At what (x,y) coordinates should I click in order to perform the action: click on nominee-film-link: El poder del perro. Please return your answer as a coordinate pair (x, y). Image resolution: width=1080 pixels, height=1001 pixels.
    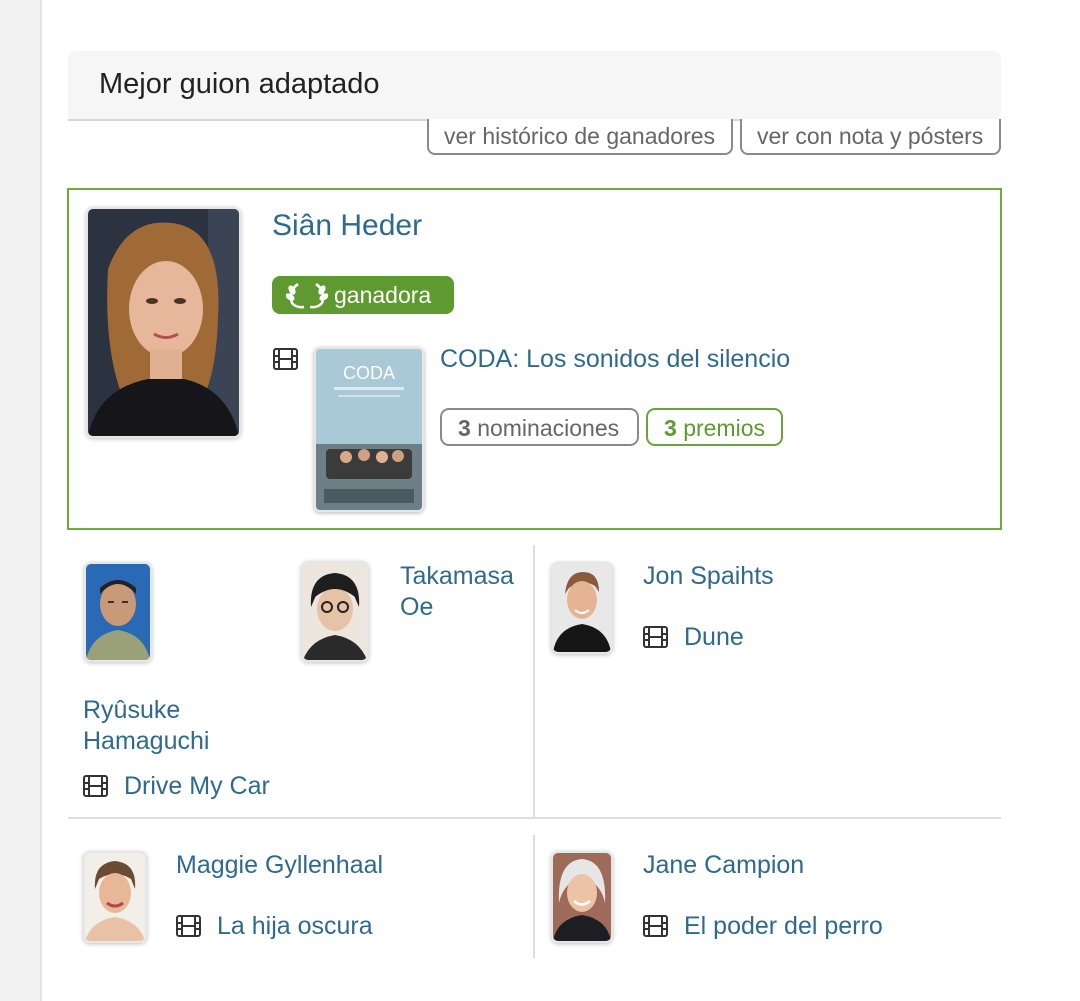
    Looking at the image, I should click on (783, 926).